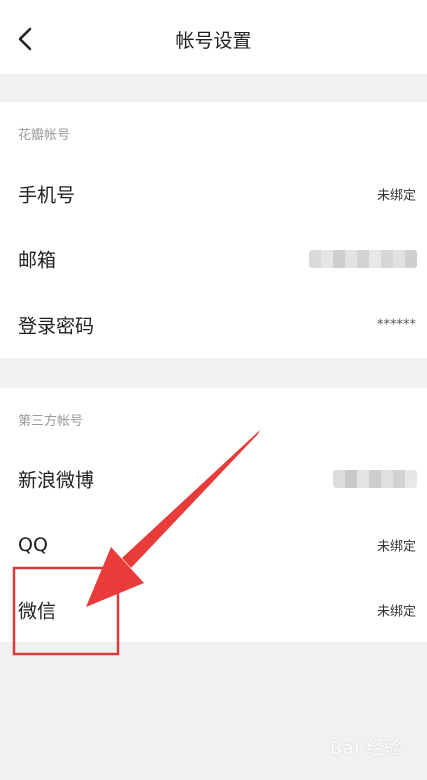 The height and width of the screenshot is (780, 427). Describe the element at coordinates (375, 479) in the screenshot. I see `redacted-weibo-blur` at that location.